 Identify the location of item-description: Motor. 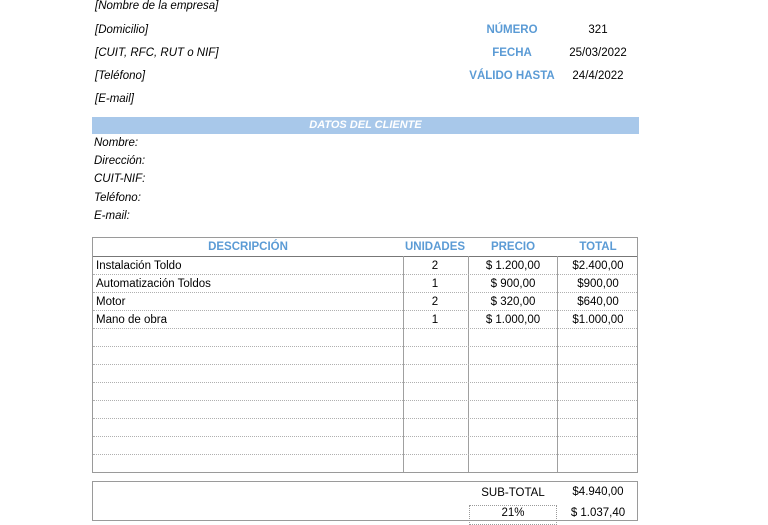
(111, 302).